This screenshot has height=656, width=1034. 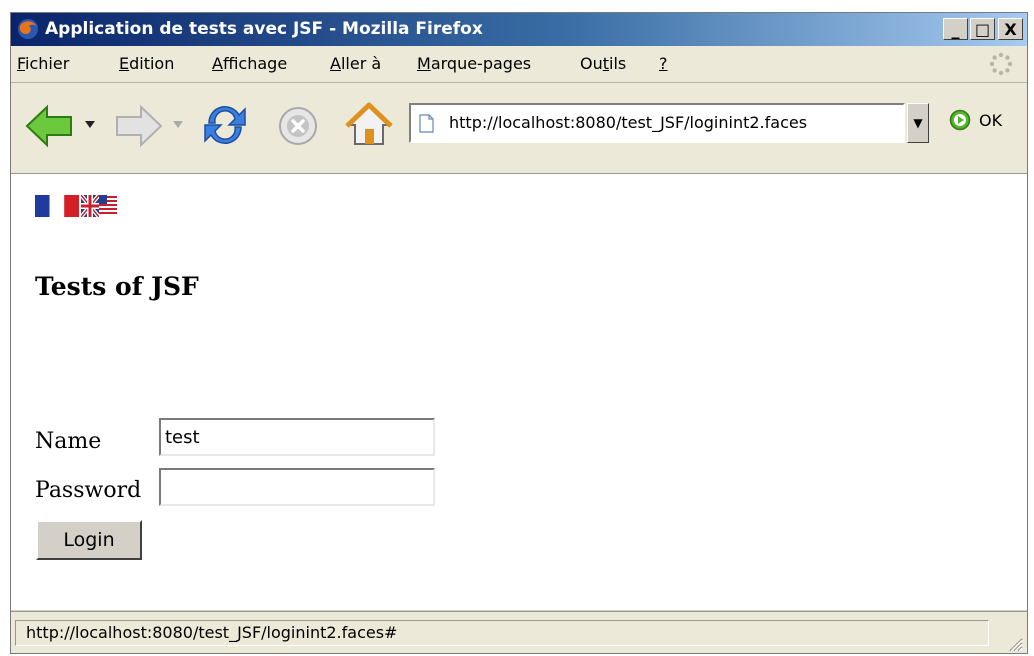 I want to click on menu-help: ?, so click(x=663, y=63).